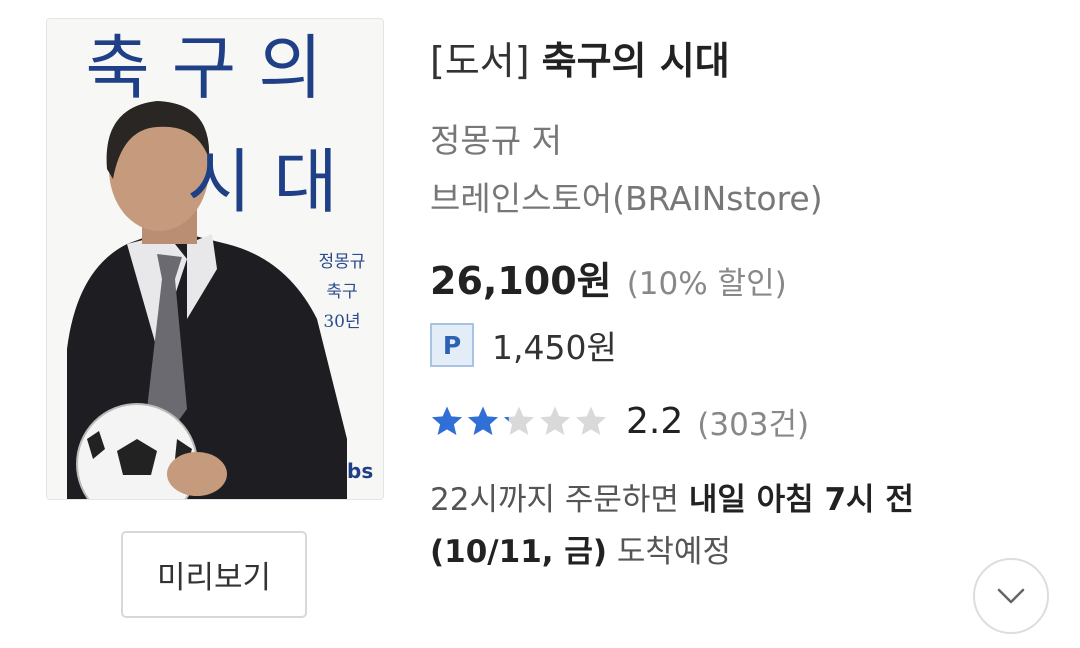  I want to click on points-badge-icon: P, so click(452, 345).